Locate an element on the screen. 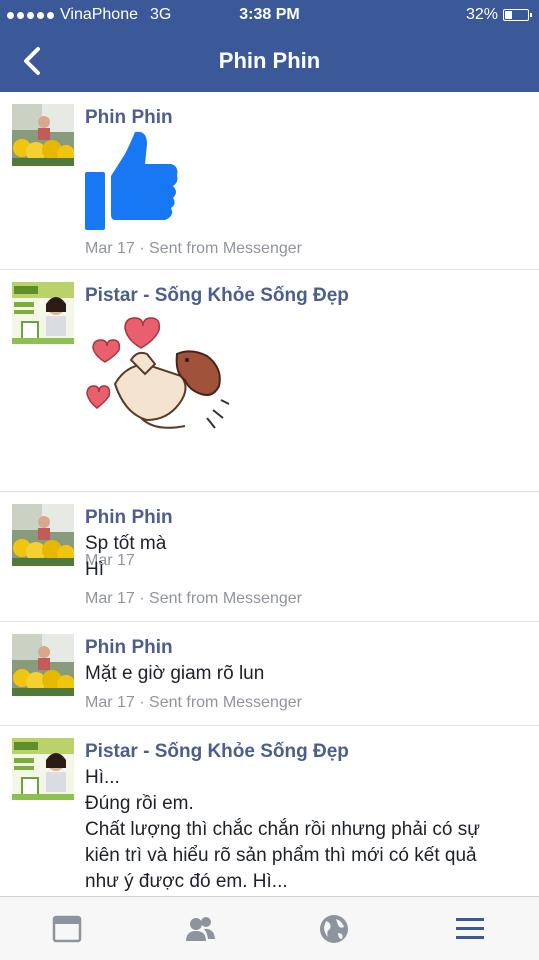  message-text: Hì is located at coordinates (94, 569).